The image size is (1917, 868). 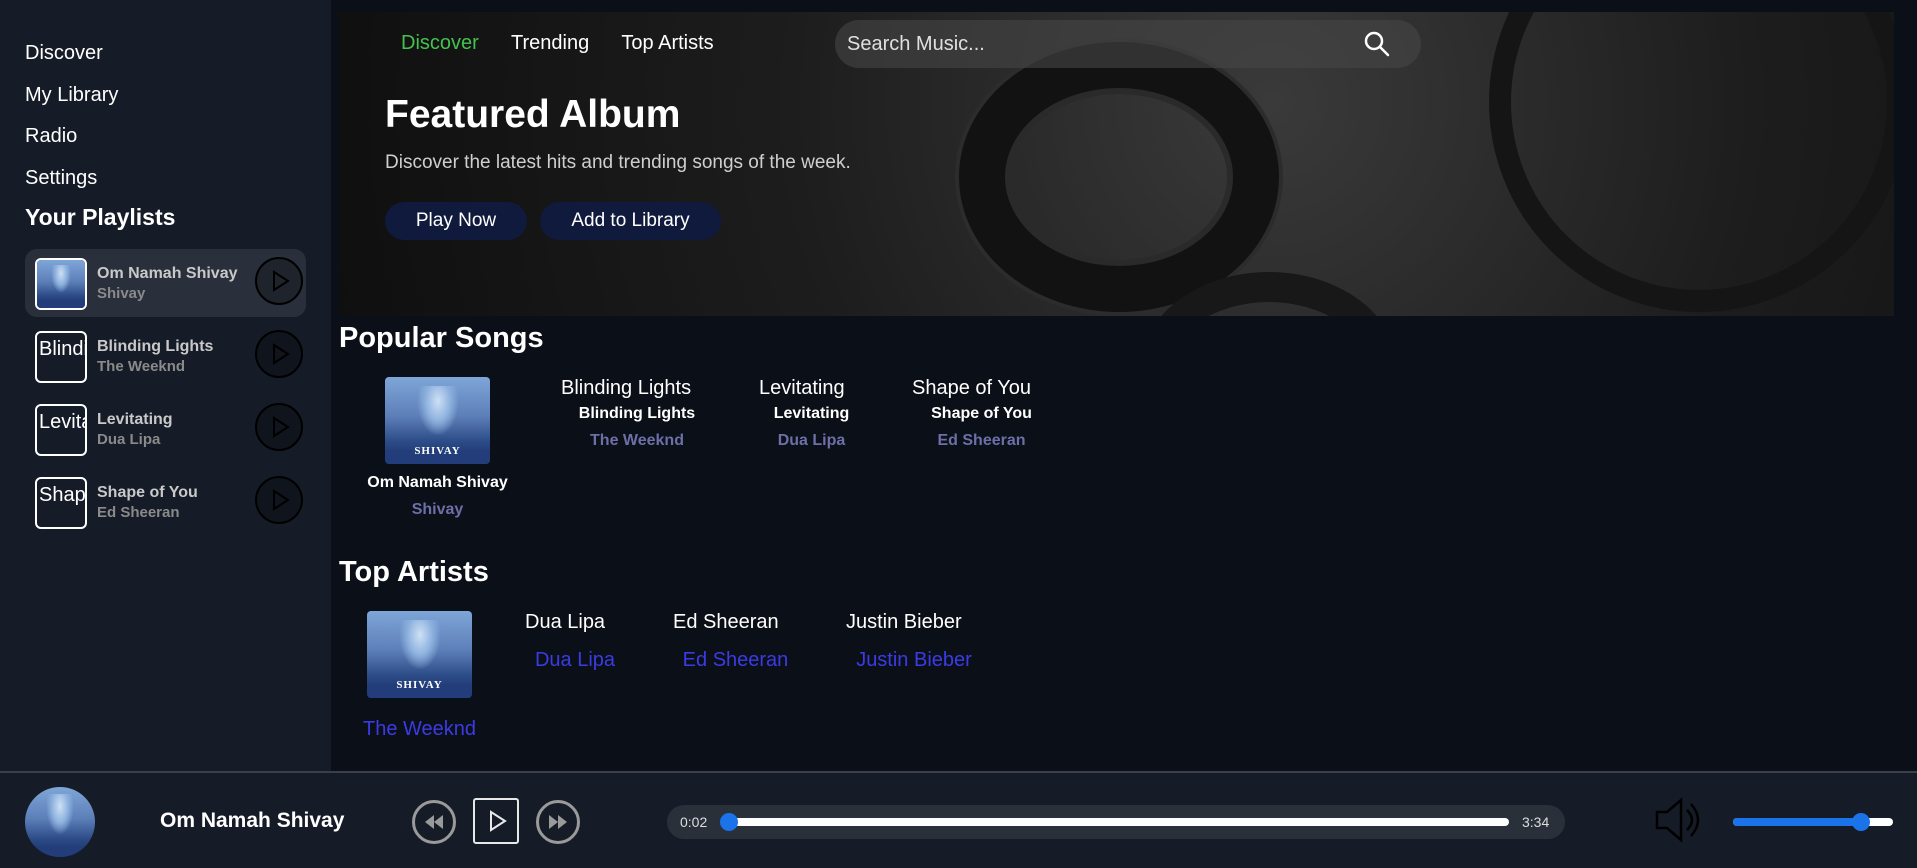 I want to click on artist-image: Ed Sheeran, so click(x=726, y=622).